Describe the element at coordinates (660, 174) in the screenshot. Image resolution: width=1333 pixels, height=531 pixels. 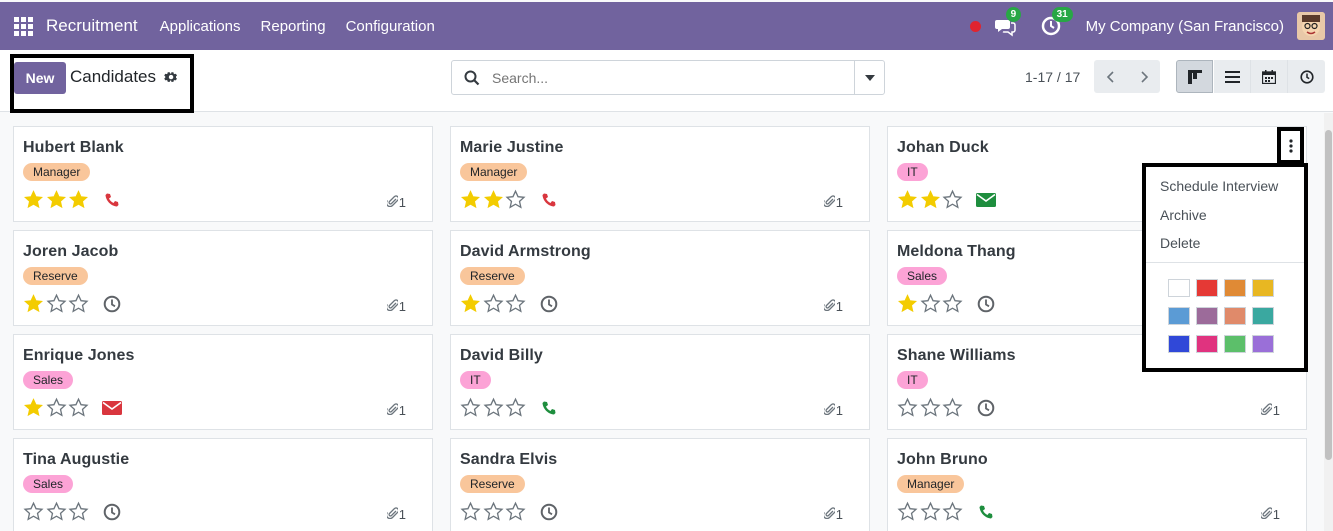
I see `candidate-card: Marie Justine Manager 1` at that location.